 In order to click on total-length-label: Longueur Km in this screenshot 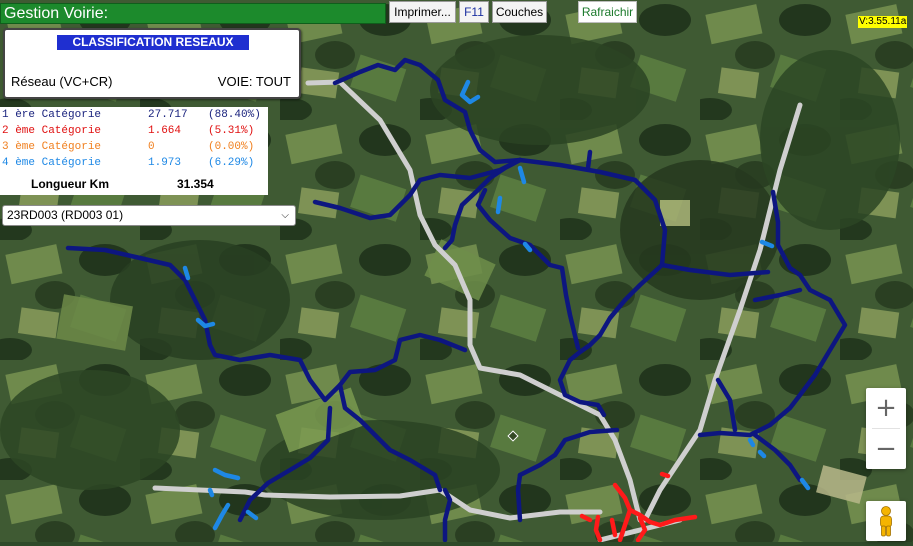, I will do `click(70, 184)`.